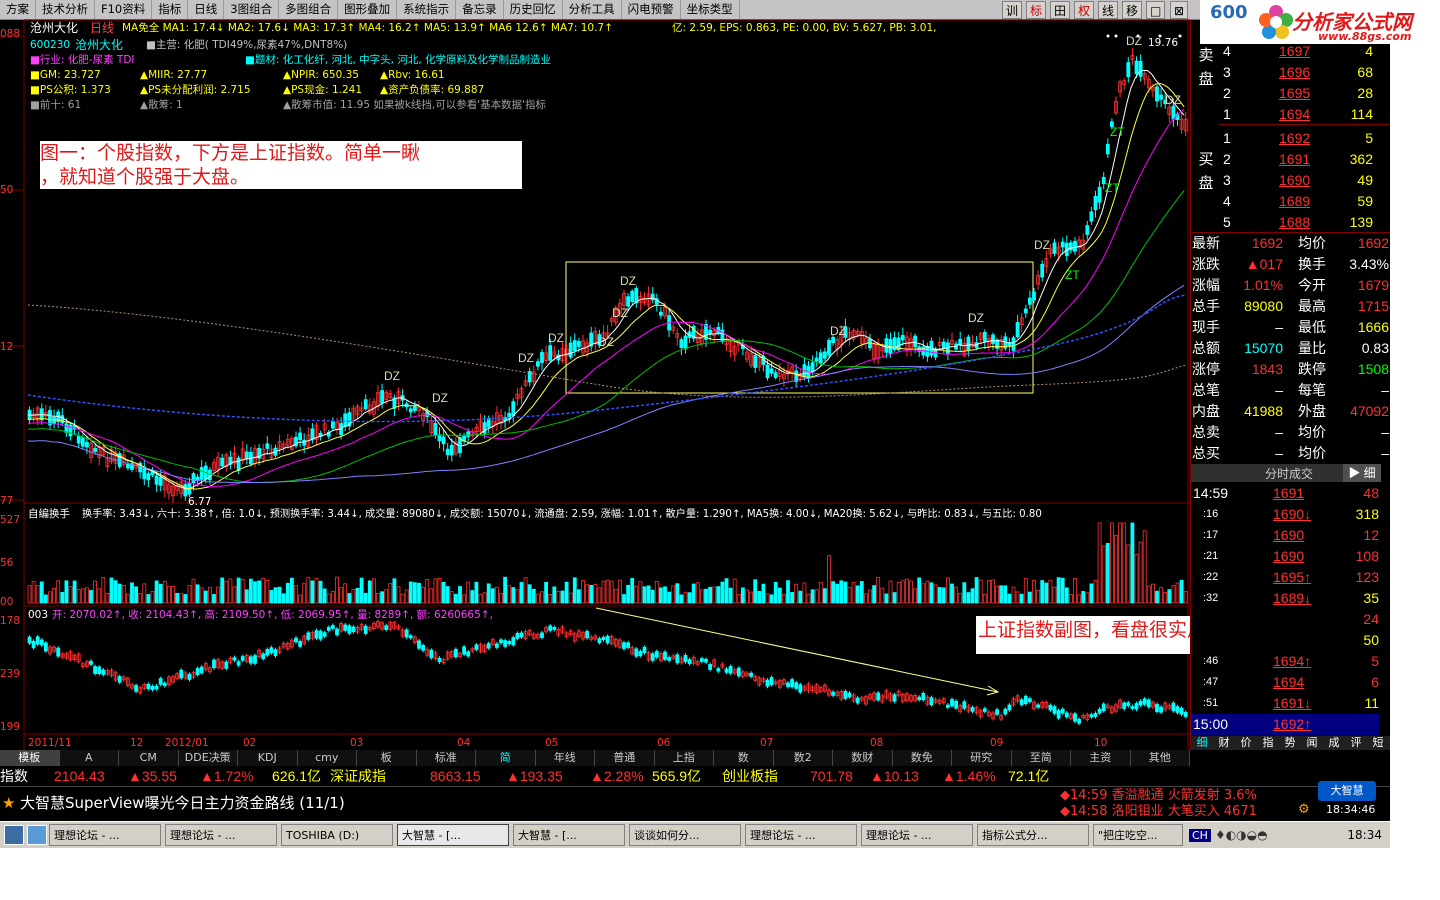 The image size is (1440, 900). What do you see at coordinates (1303, 159) in the screenshot?
I see `bid-row-2: 2 1691 362` at bounding box center [1303, 159].